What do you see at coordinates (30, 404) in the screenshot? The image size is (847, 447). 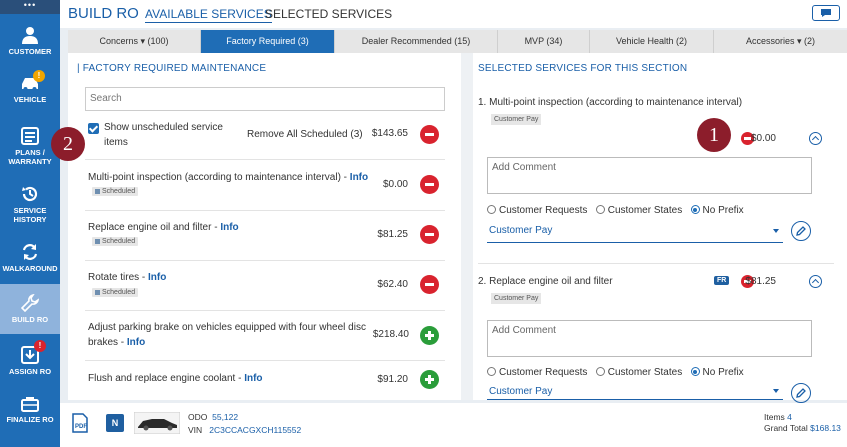 I see `briefcase-icon` at bounding box center [30, 404].